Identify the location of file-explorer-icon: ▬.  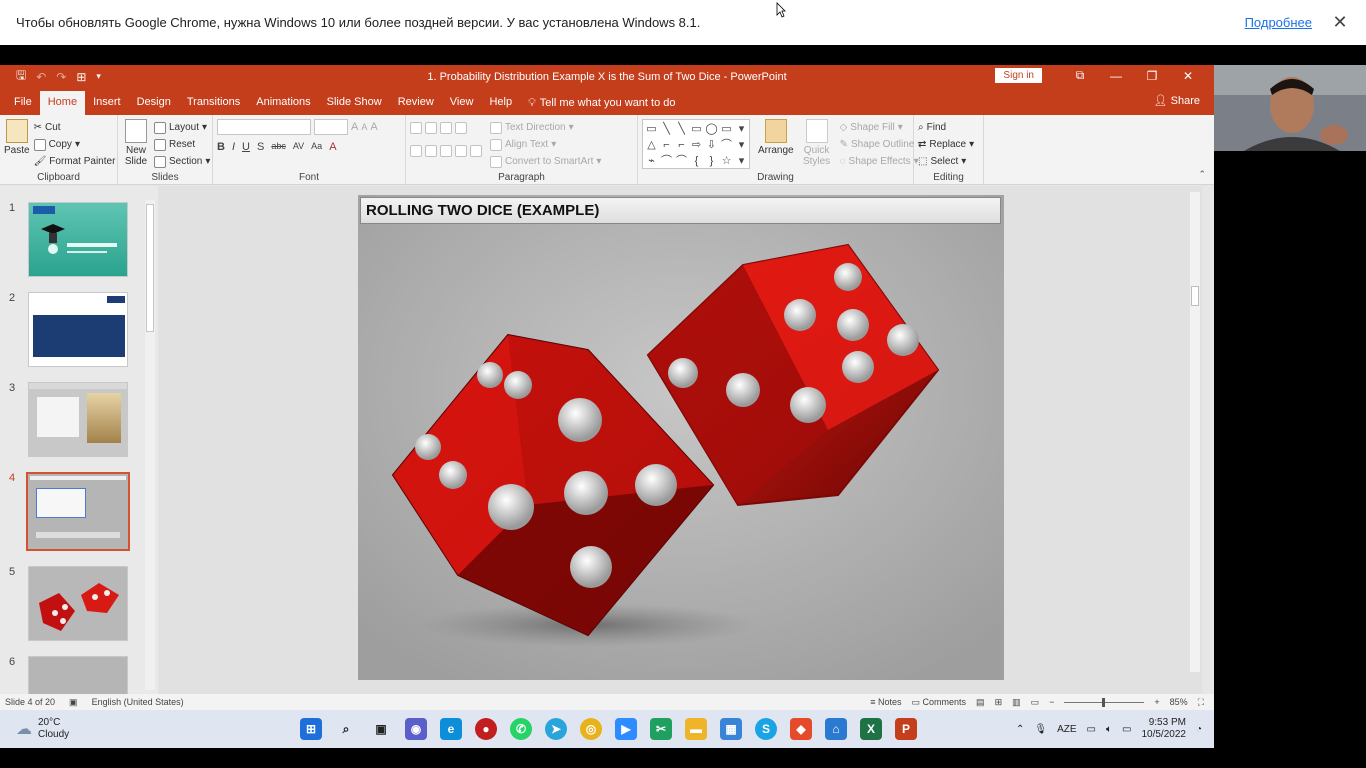
(696, 729).